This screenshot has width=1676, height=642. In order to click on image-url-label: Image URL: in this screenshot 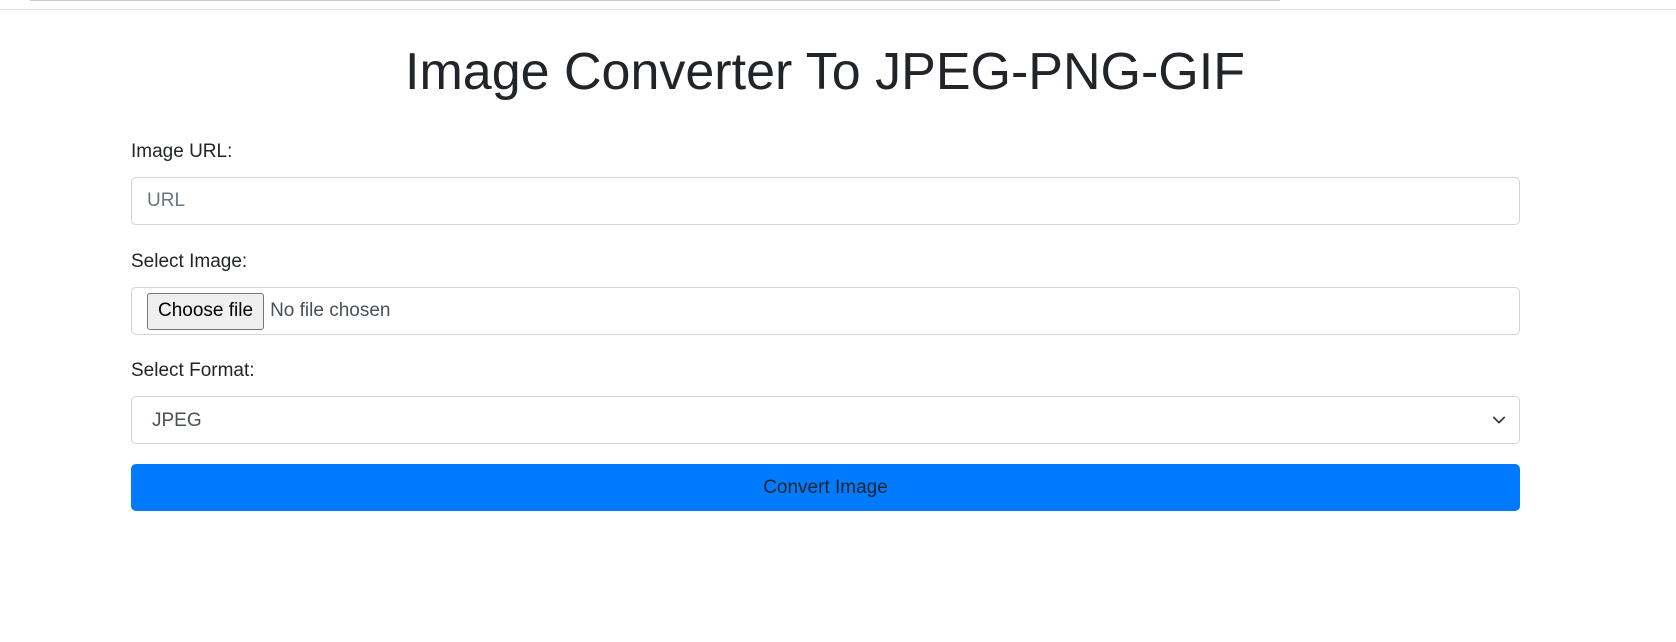, I will do `click(182, 151)`.